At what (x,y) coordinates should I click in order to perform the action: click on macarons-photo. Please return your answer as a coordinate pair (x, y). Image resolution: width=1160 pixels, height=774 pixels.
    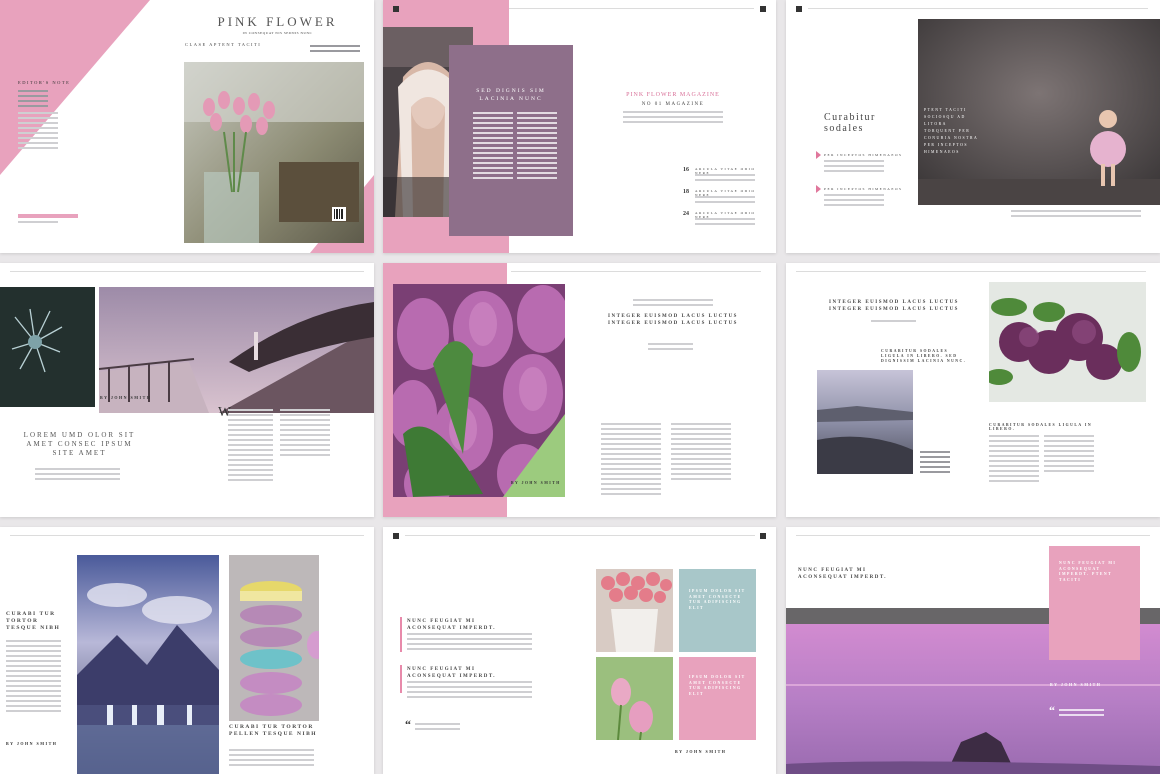
    Looking at the image, I should click on (274, 638).